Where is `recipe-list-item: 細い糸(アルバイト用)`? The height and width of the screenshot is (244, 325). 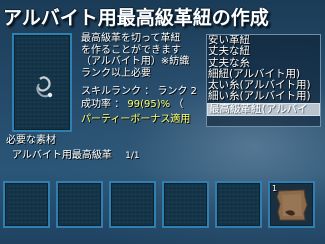 recipe-list-item: 細い糸(アルバイト用) is located at coordinates (263, 97).